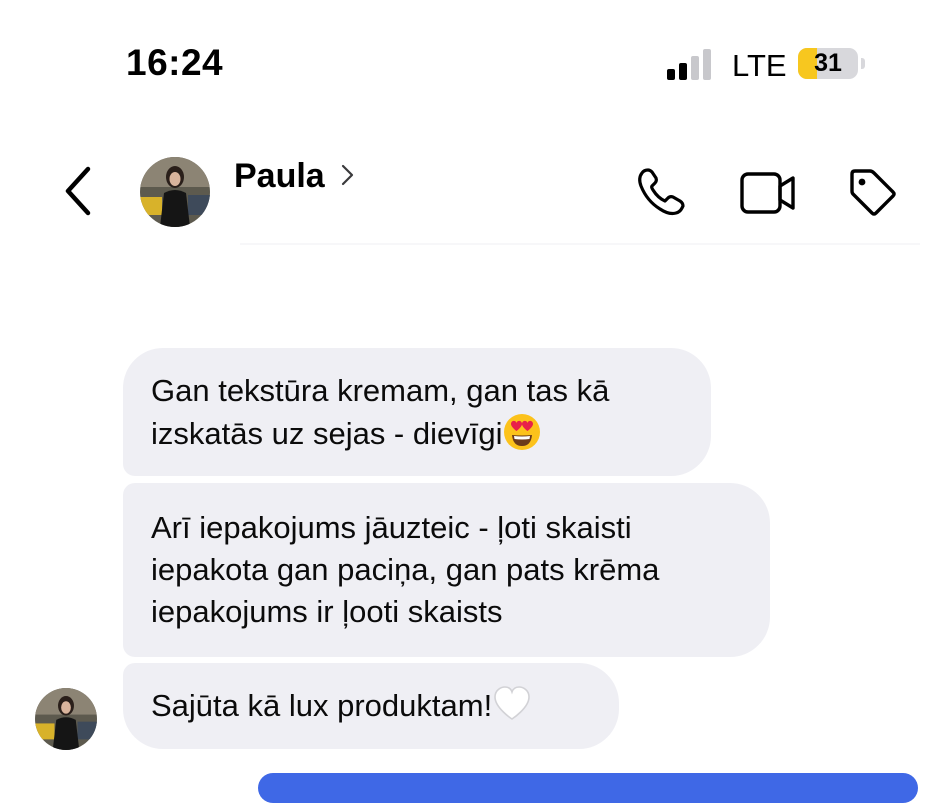 This screenshot has width=945, height=803. What do you see at coordinates (348, 175) in the screenshot?
I see `chevron-right-icon` at bounding box center [348, 175].